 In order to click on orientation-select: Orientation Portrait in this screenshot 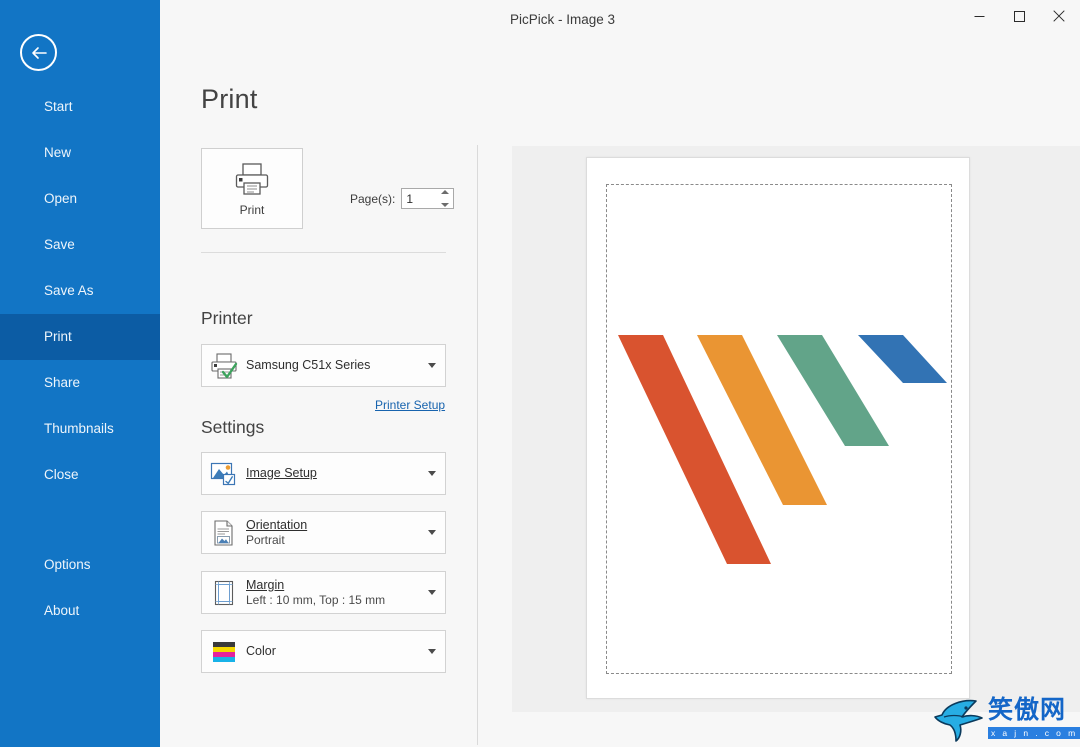, I will do `click(323, 532)`.